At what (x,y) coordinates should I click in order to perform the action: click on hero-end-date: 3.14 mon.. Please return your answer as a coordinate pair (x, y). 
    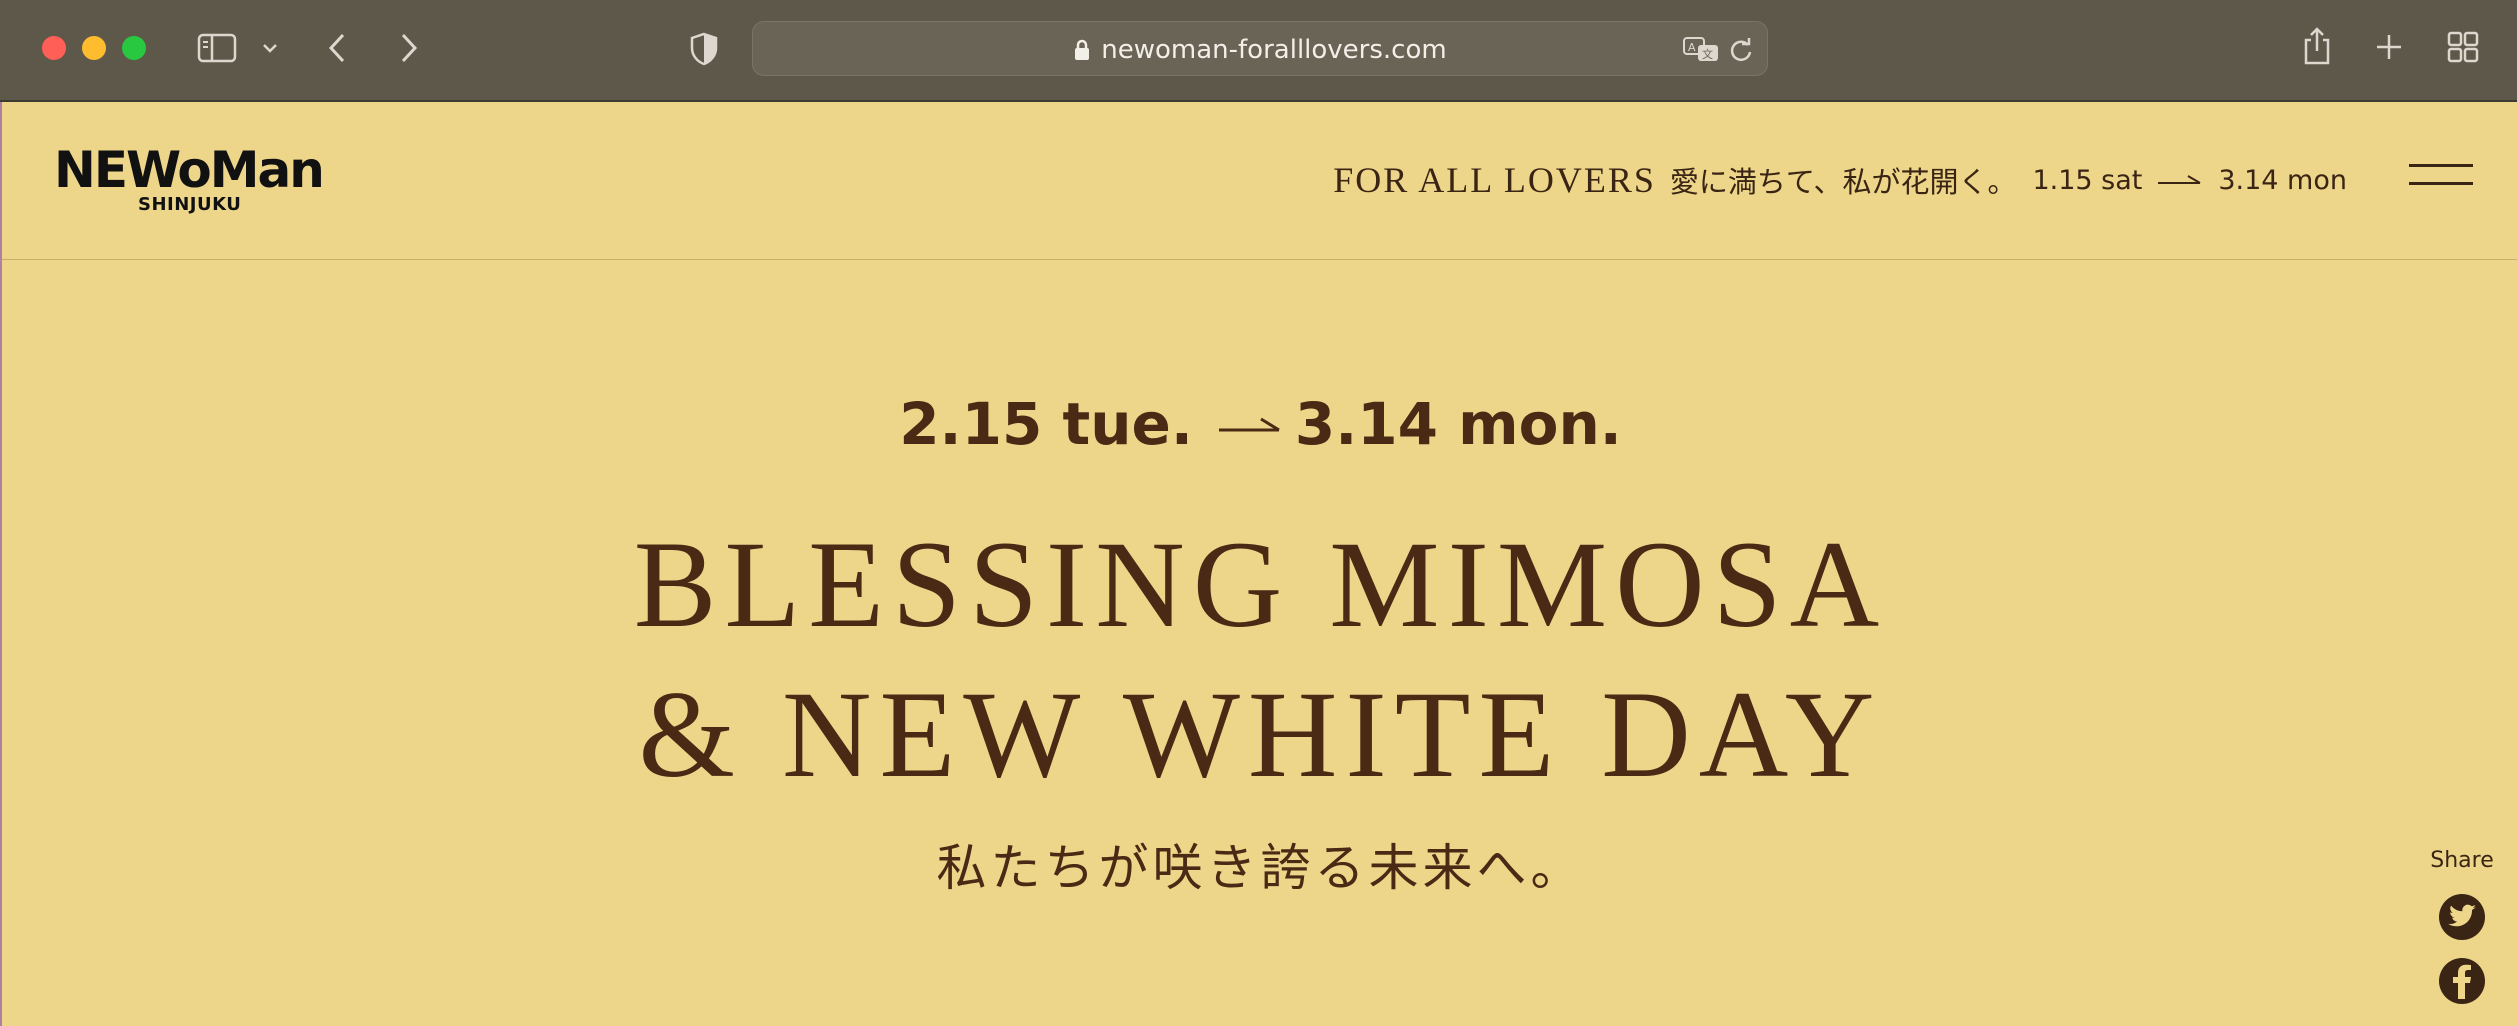
    Looking at the image, I should click on (1458, 424).